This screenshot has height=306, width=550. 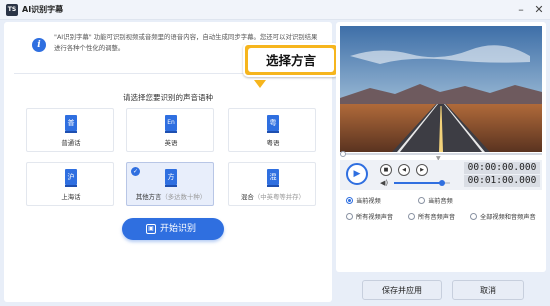 What do you see at coordinates (39, 45) in the screenshot?
I see `info-icon: i` at bounding box center [39, 45].